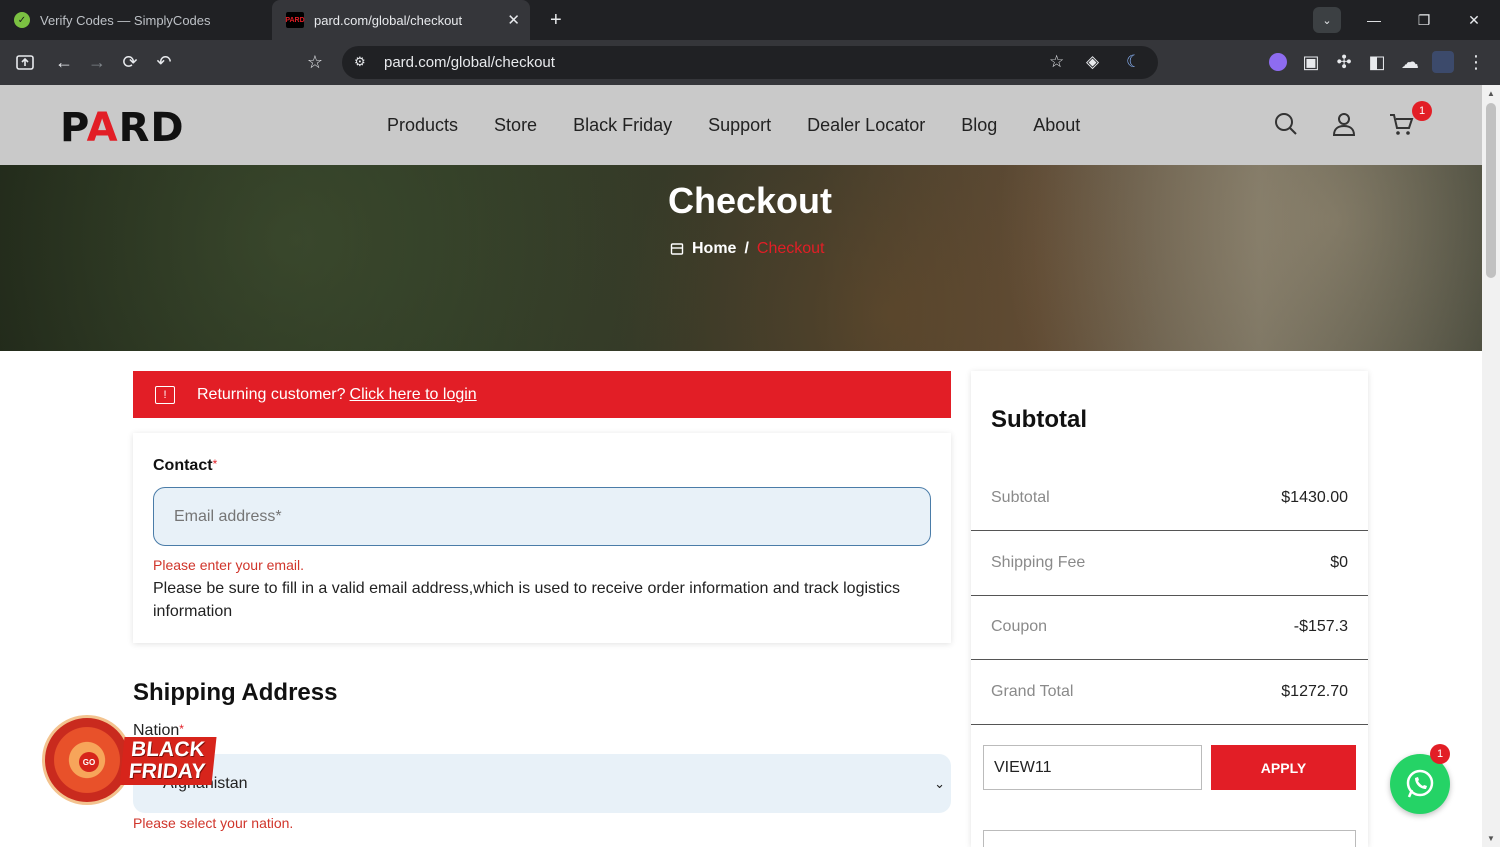  I want to click on black-friday-label: BLACK FRIDAY, so click(168, 761).